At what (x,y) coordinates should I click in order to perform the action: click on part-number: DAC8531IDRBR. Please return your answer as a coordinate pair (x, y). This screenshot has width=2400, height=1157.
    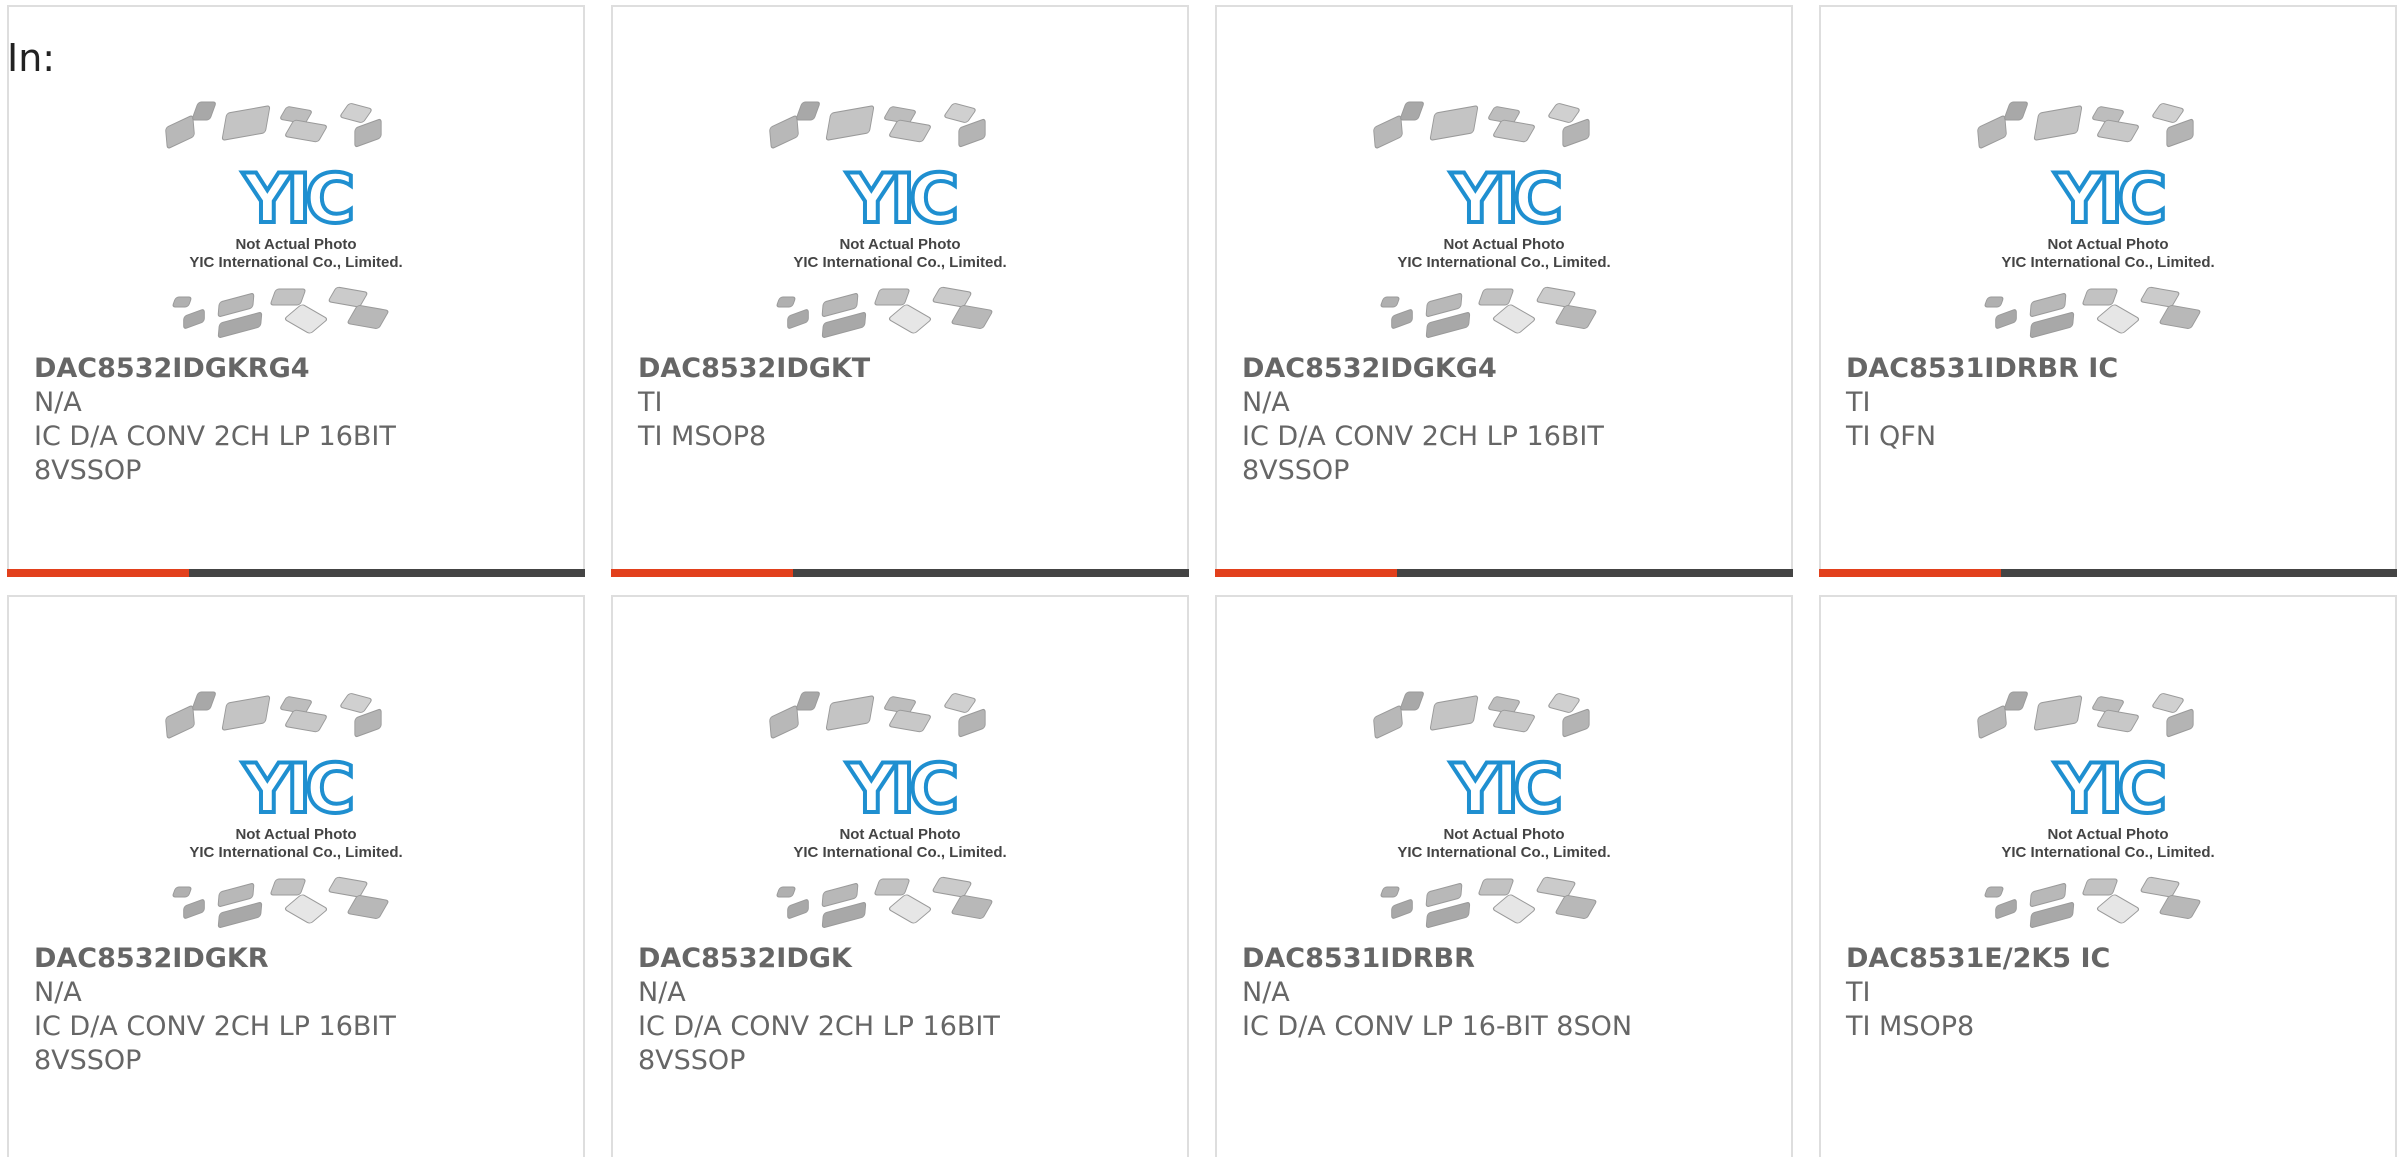
    Looking at the image, I should click on (1506, 959).